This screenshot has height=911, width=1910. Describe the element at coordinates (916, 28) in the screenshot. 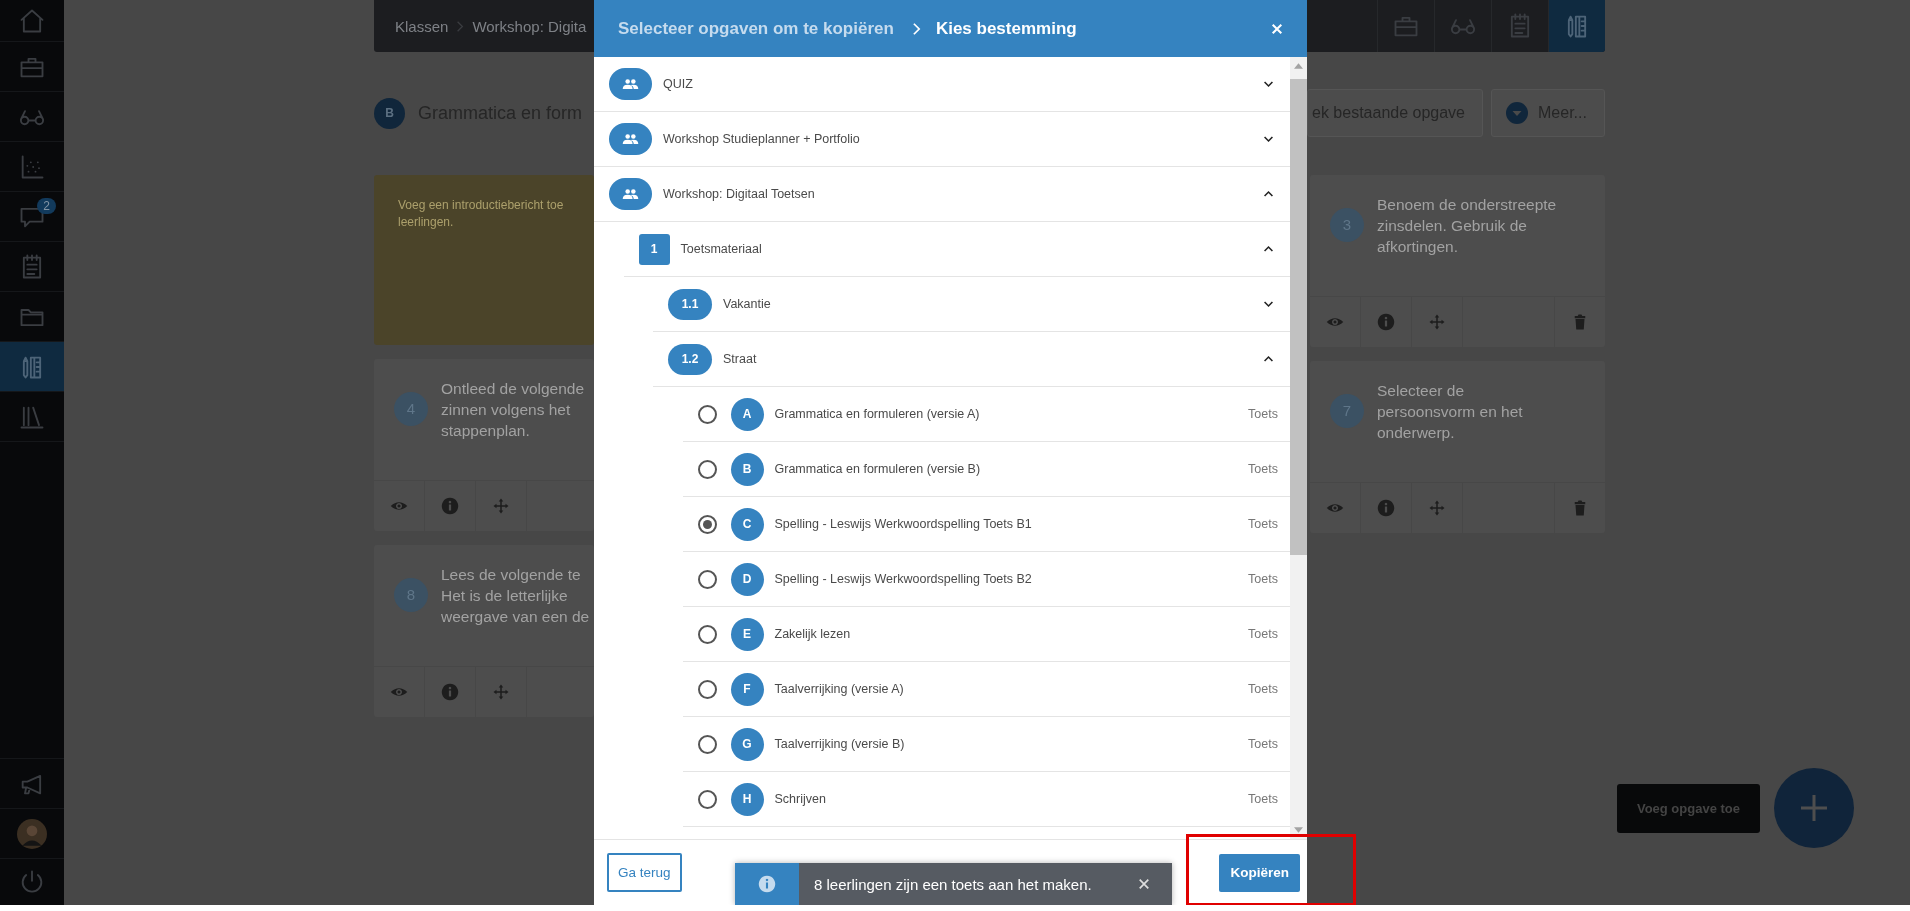

I see `chevron-right-icon` at that location.